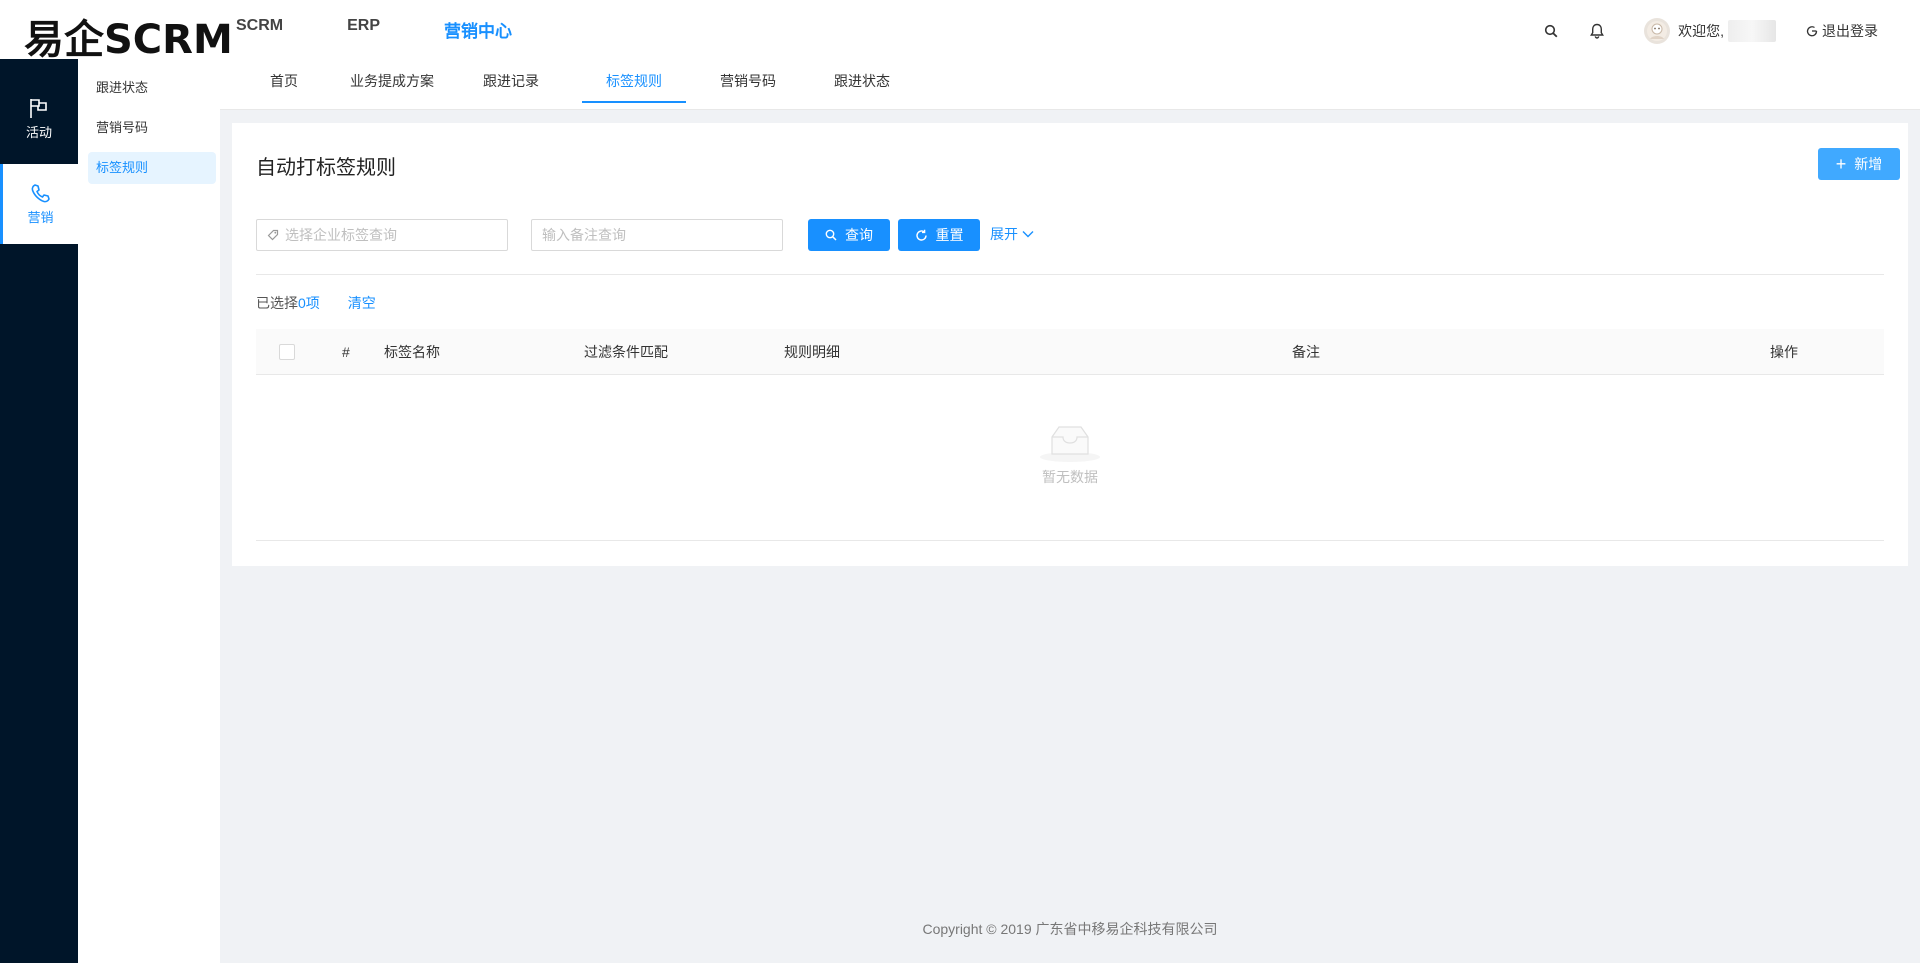 This screenshot has height=963, width=1920. I want to click on app-logo: 易企SCRM, so click(128, 36).